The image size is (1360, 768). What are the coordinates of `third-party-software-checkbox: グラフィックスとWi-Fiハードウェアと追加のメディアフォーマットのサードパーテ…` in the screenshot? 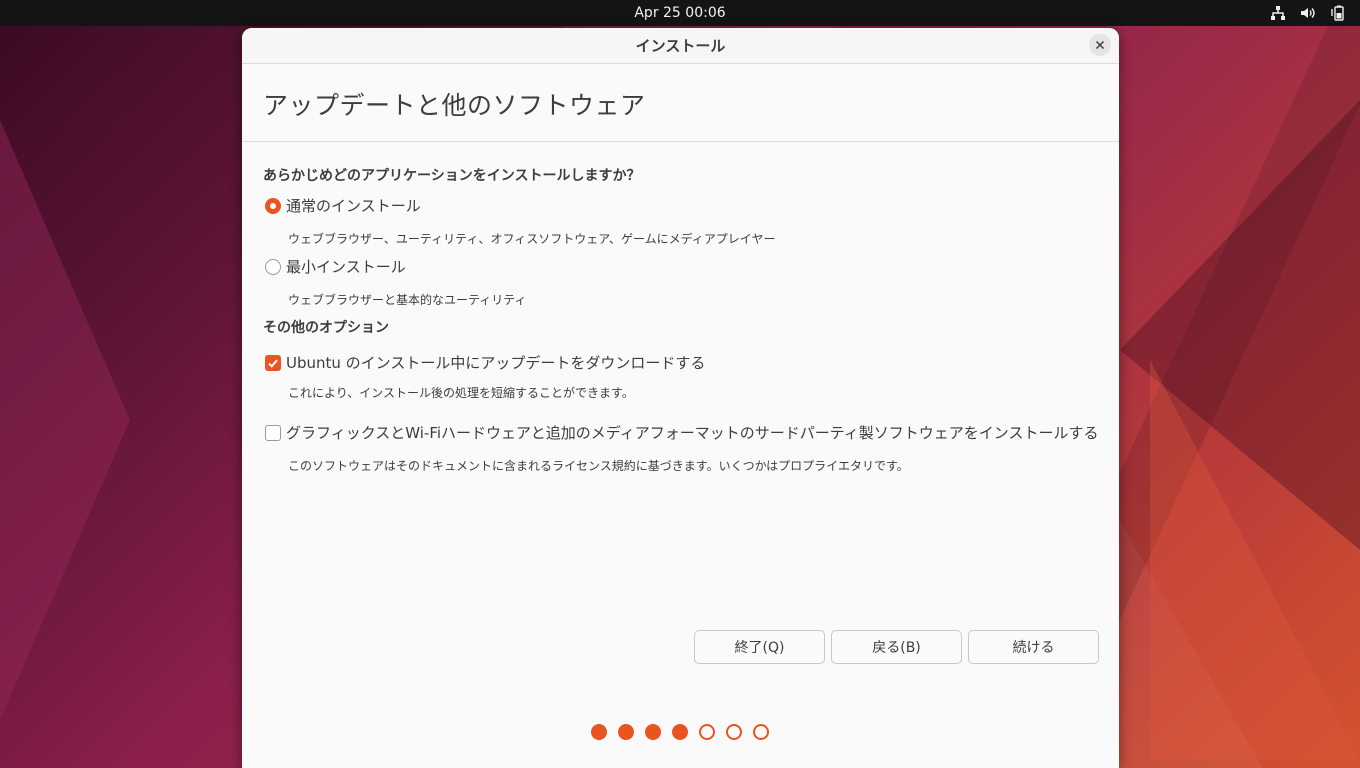 It's located at (682, 432).